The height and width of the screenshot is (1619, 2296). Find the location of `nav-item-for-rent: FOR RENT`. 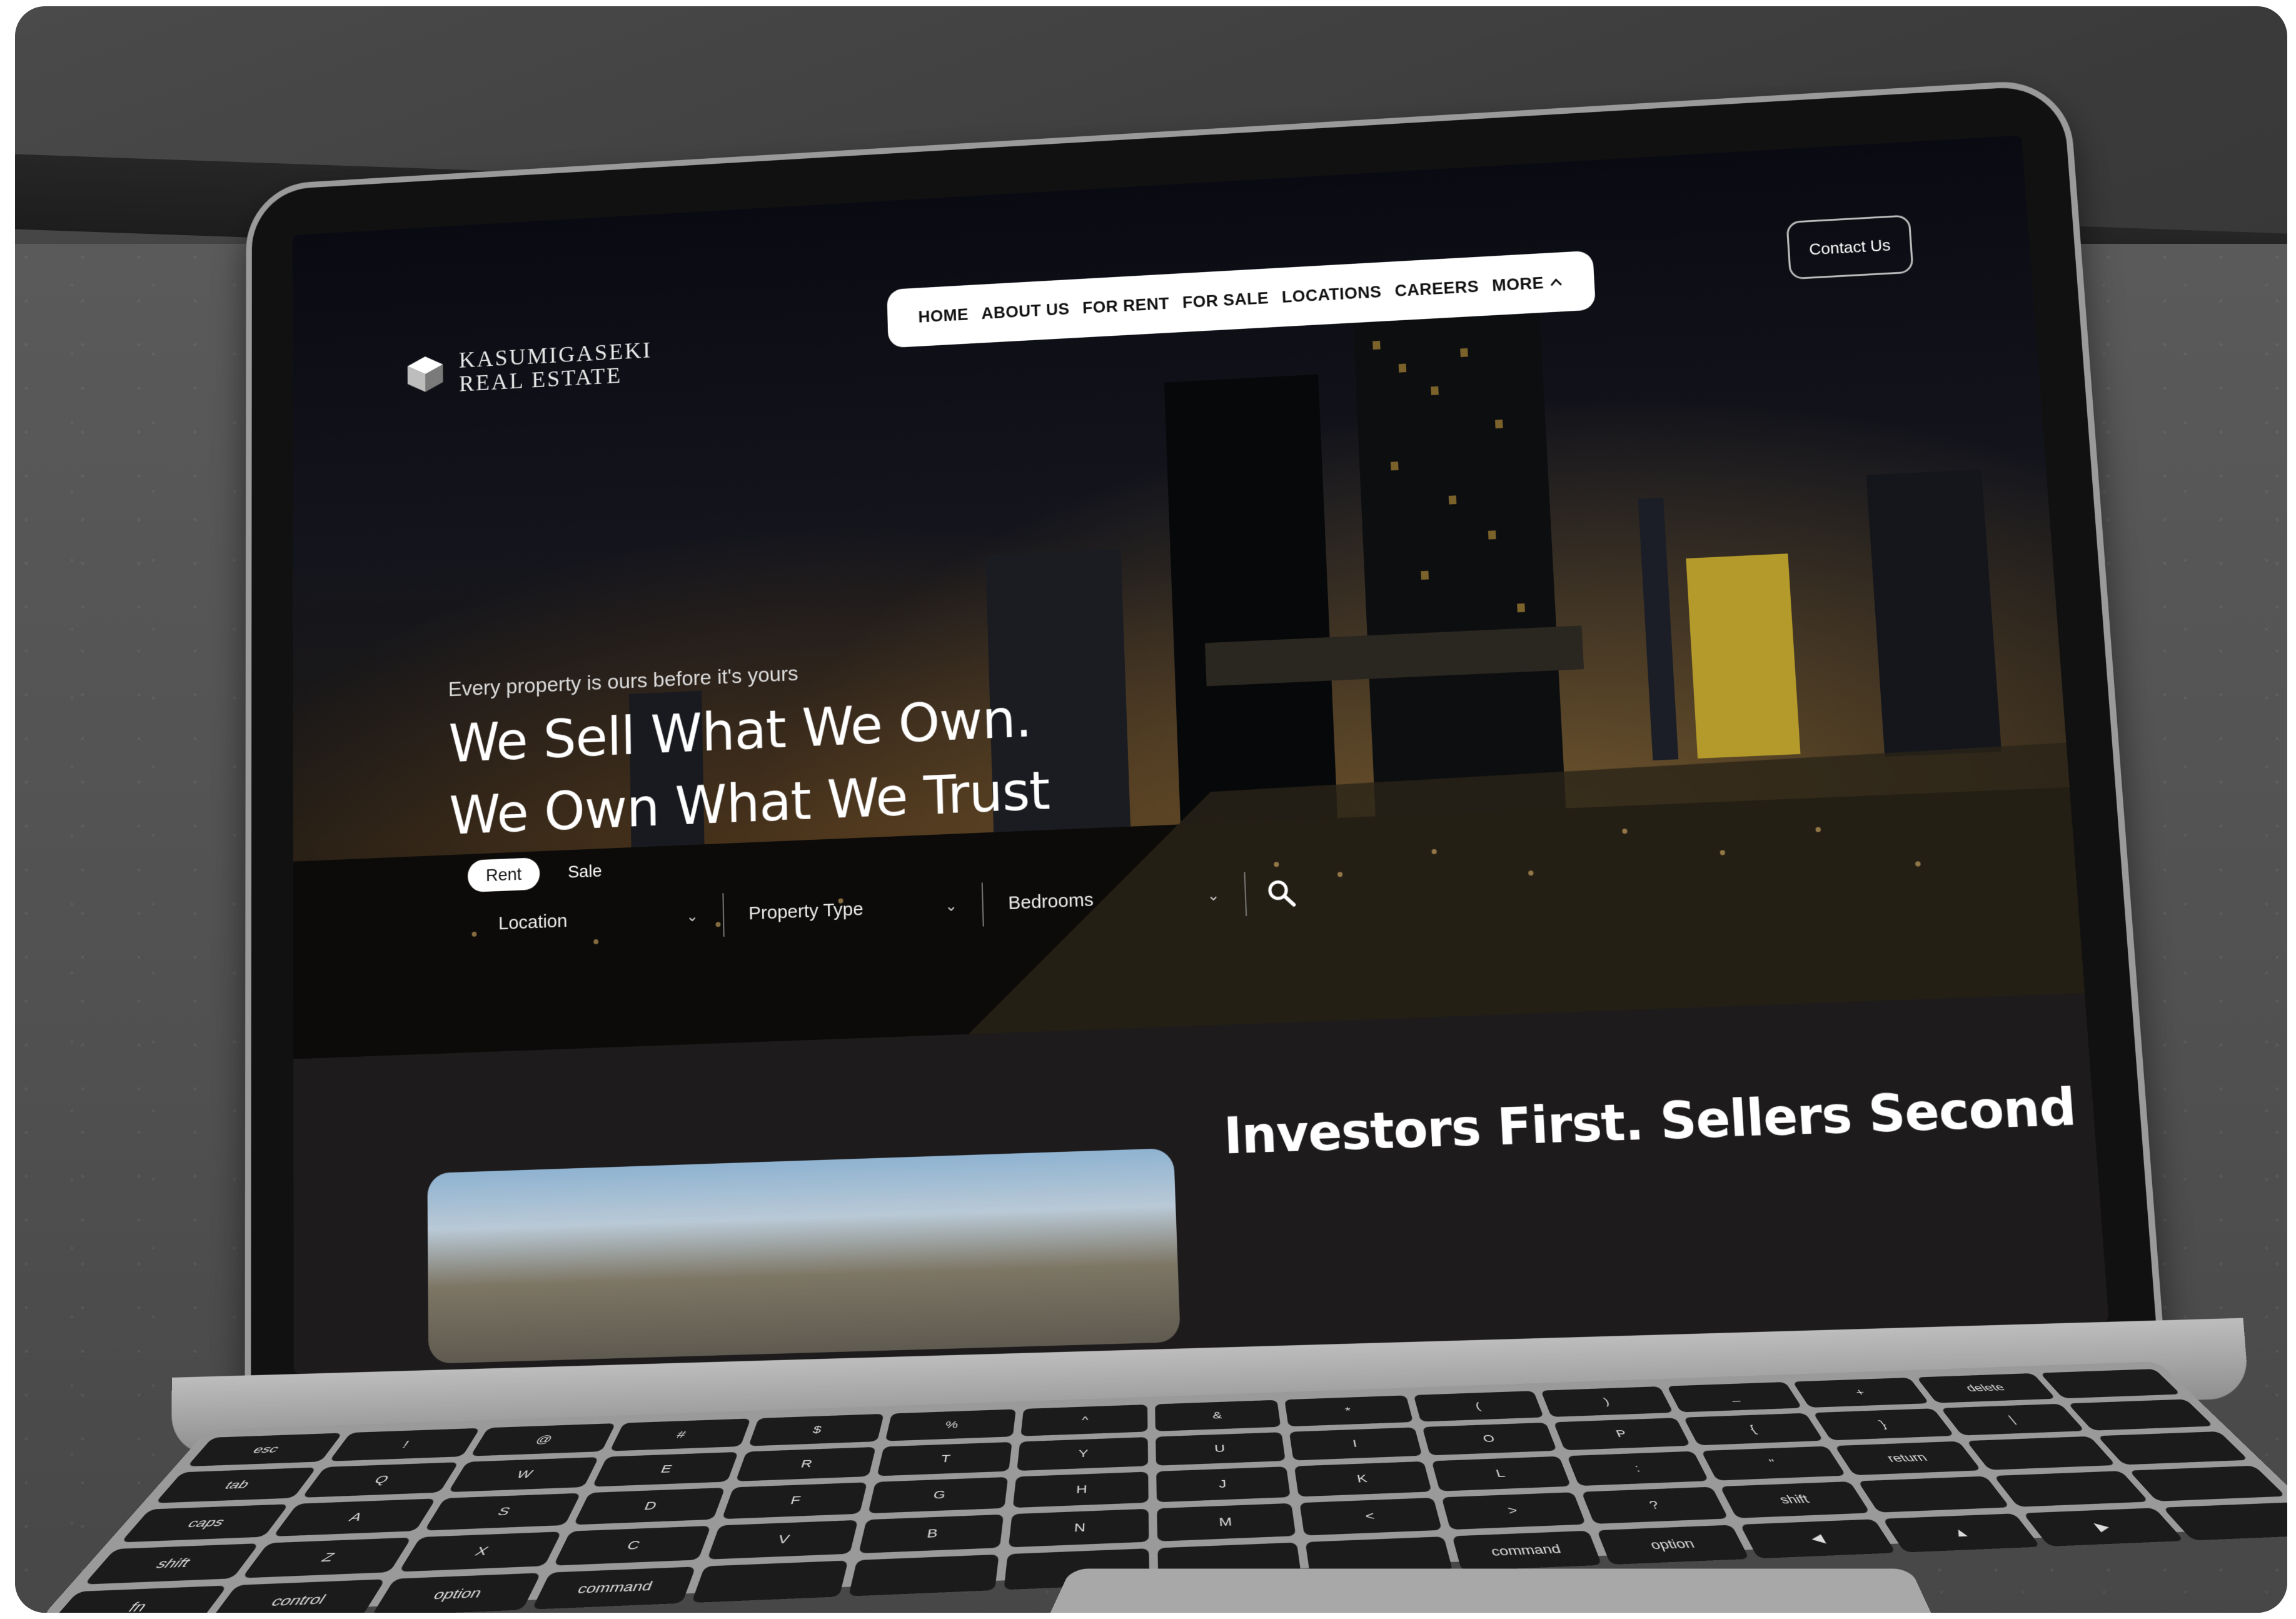

nav-item-for-rent: FOR RENT is located at coordinates (1126, 306).